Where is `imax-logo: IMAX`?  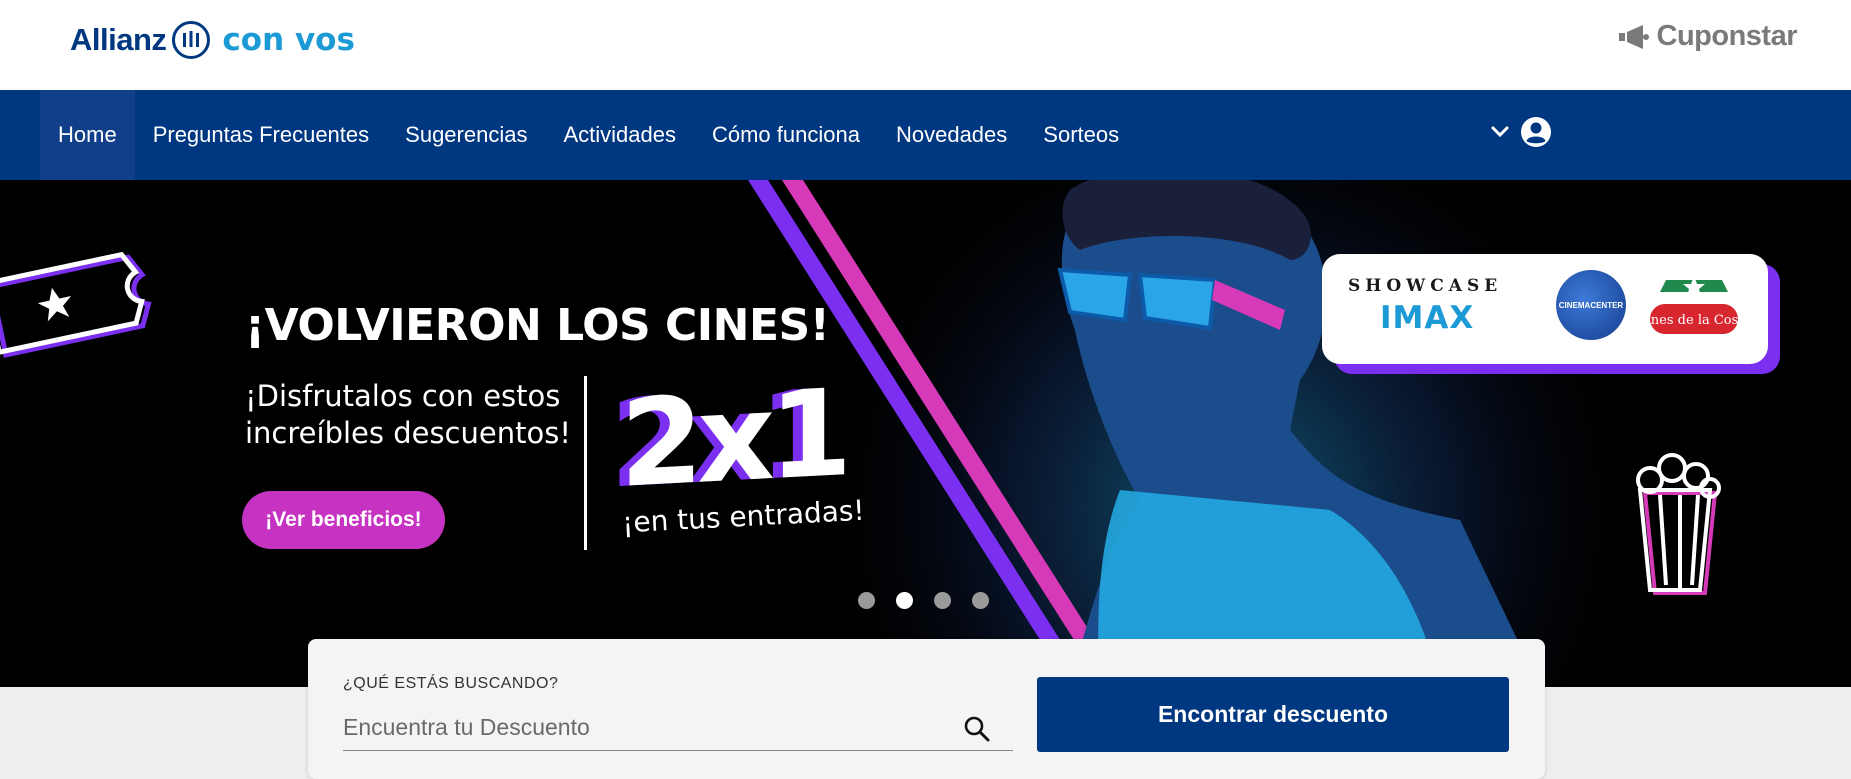 imax-logo: IMAX is located at coordinates (1427, 318).